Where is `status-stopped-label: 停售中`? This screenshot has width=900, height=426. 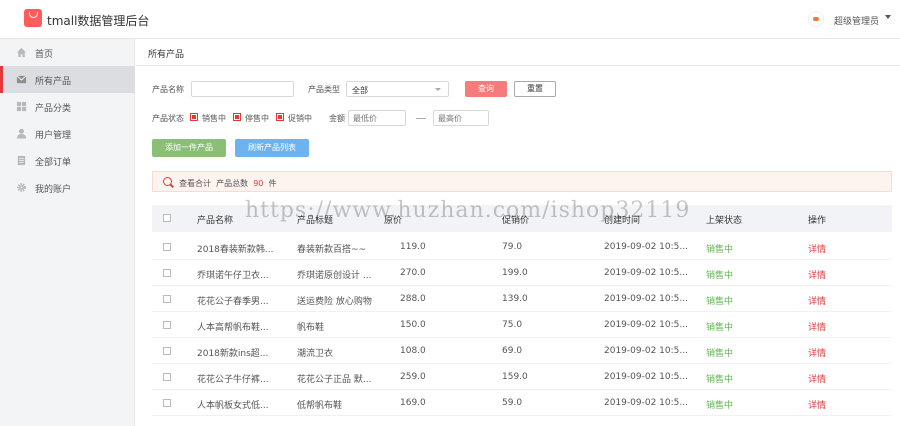 status-stopped-label: 停售中 is located at coordinates (257, 118).